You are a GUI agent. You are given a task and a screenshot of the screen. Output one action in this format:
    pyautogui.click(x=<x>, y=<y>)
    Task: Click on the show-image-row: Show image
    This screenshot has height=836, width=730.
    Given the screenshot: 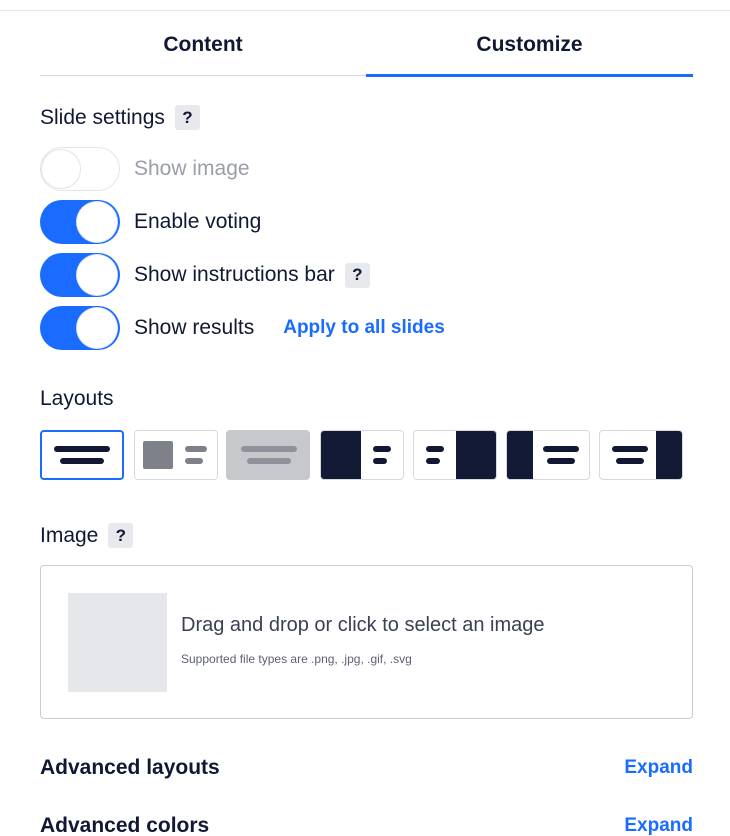 What is the action you would take?
    pyautogui.click(x=145, y=169)
    